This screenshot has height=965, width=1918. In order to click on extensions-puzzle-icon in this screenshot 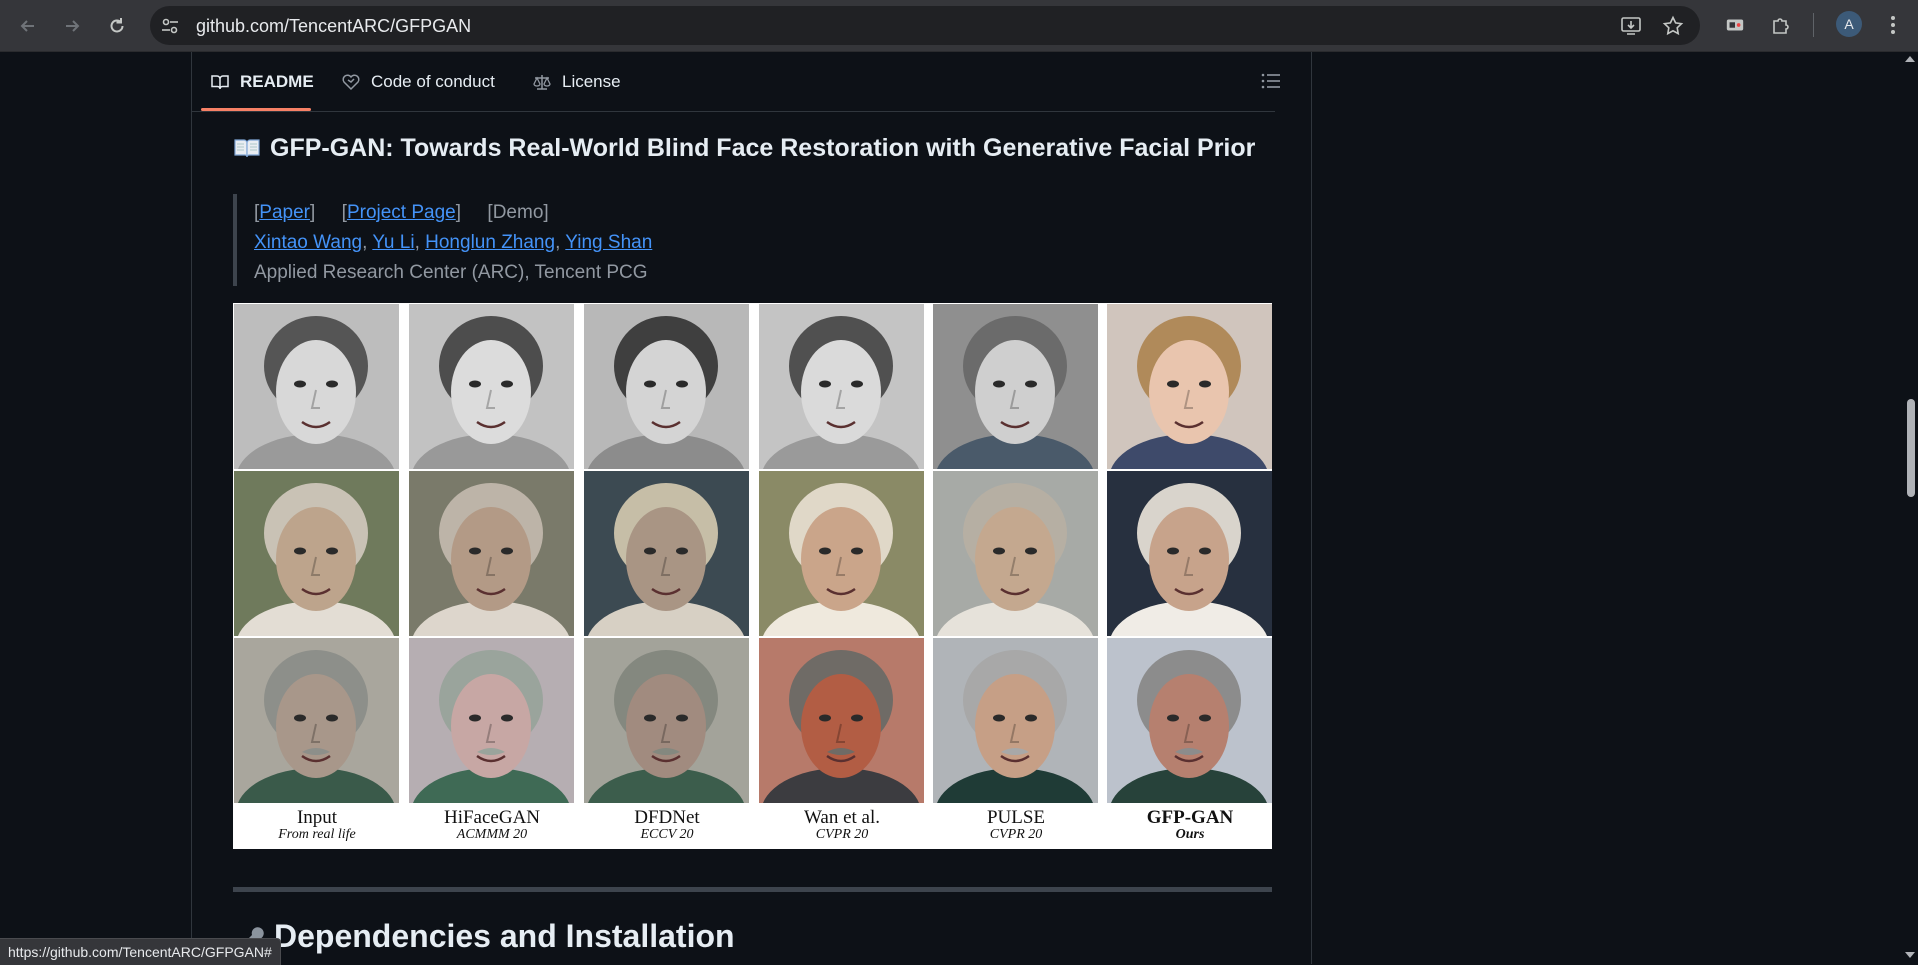, I will do `click(1781, 25)`.